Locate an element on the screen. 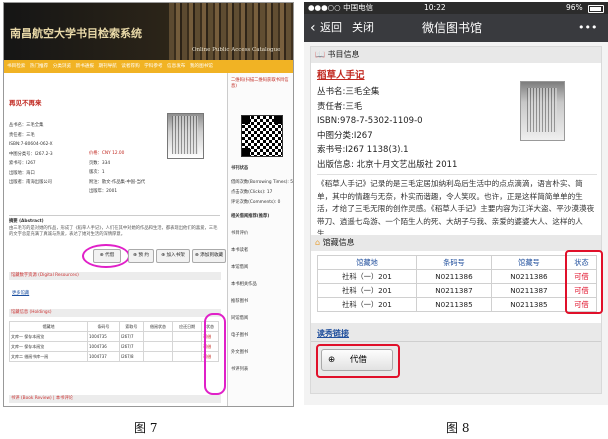  back-button: 返回 is located at coordinates (331, 28).